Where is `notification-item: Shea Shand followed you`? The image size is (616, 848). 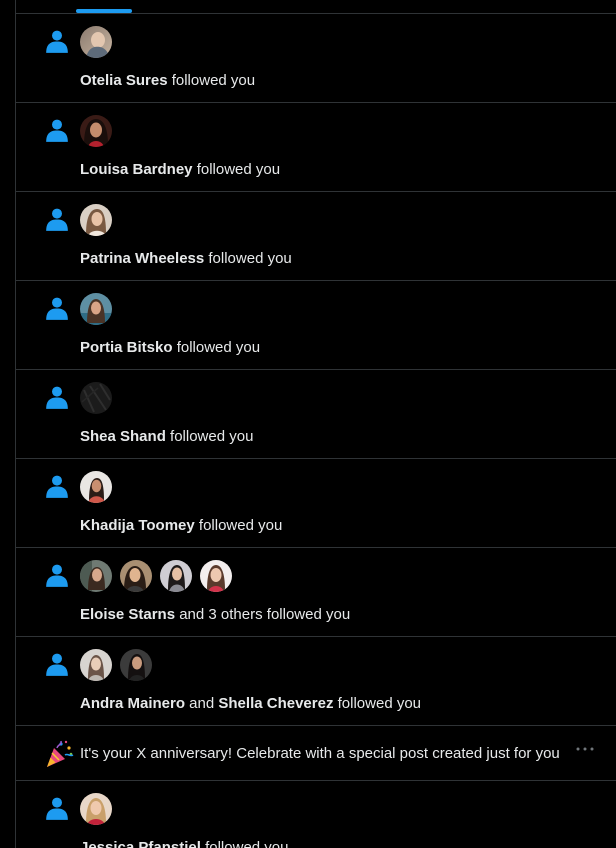 notification-item: Shea Shand followed you is located at coordinates (316, 414).